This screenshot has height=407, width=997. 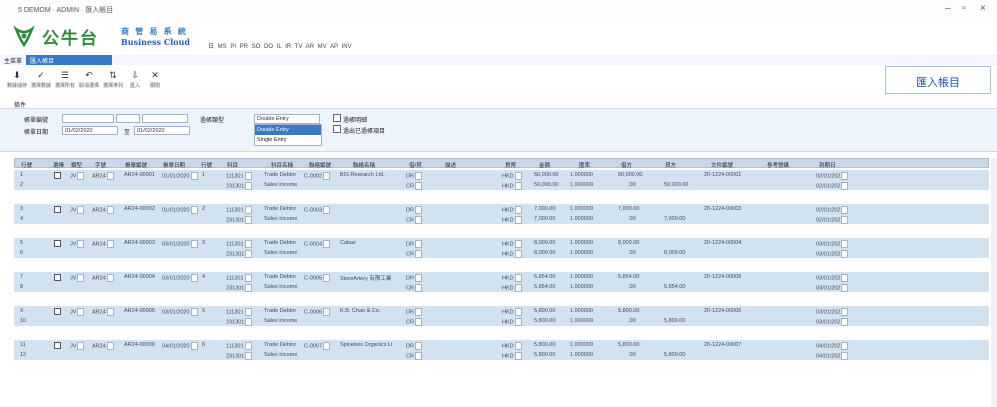 I want to click on close-button: ✕ 關閉, so click(x=155, y=82).